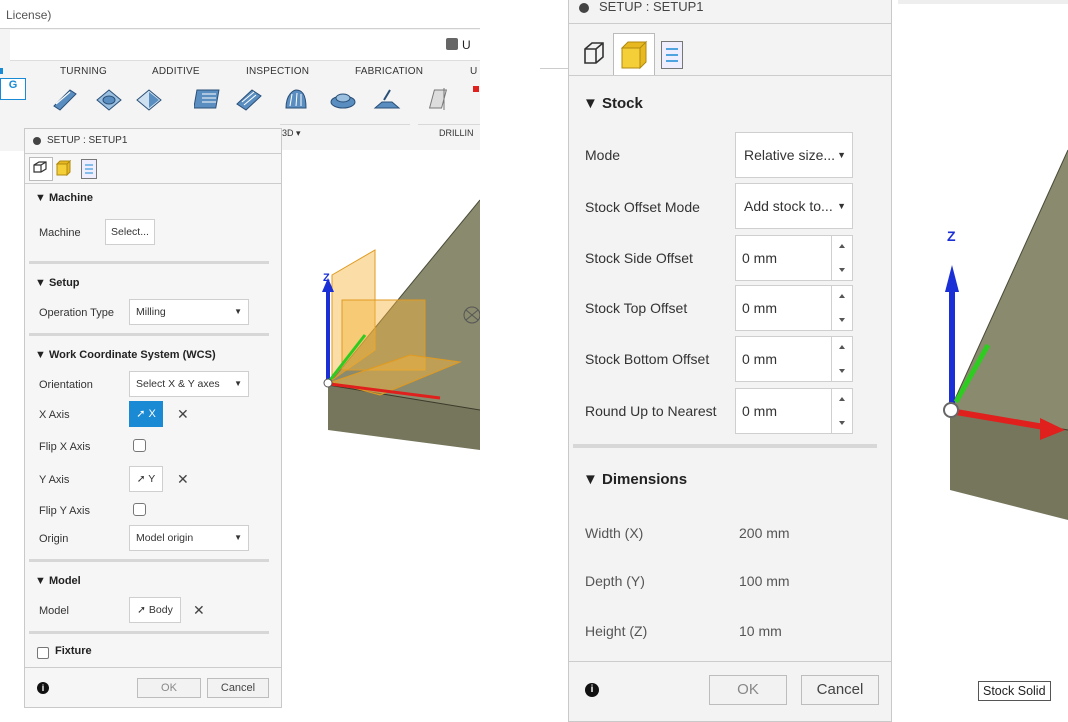 This screenshot has width=1068, height=722. I want to click on origin-dropdown: Model origin ▼, so click(189, 538).